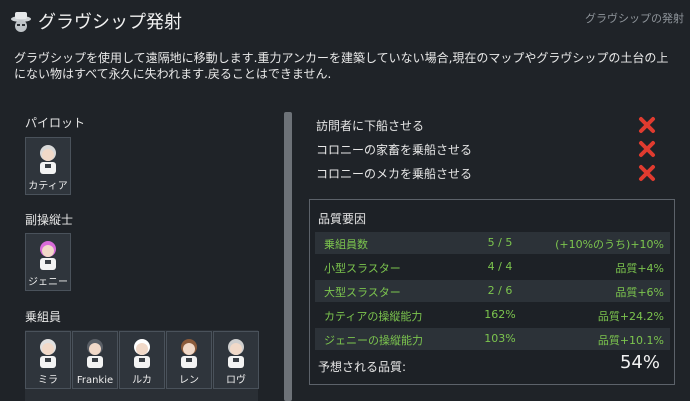 The image size is (690, 401). I want to click on expected-quality-label: 予想される品質:, so click(362, 367).